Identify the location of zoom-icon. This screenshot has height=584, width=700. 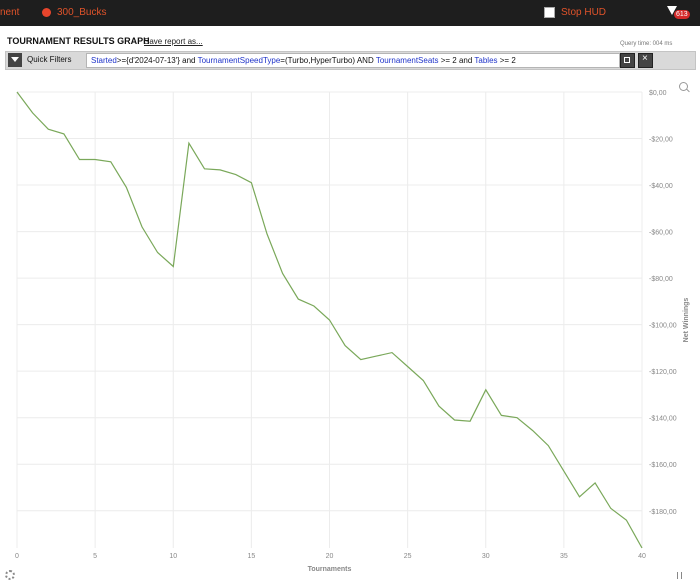
(683, 86).